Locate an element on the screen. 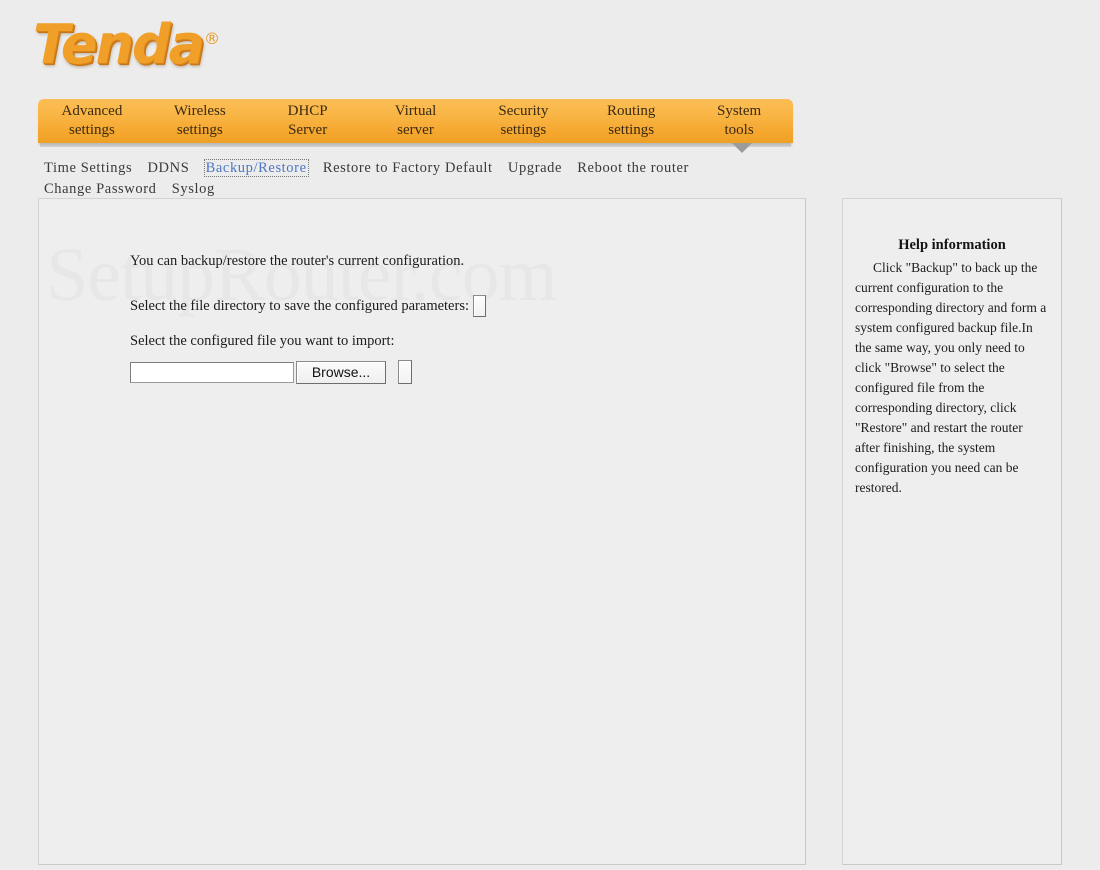  main-nav-item-line1: Security is located at coordinates (523, 110).